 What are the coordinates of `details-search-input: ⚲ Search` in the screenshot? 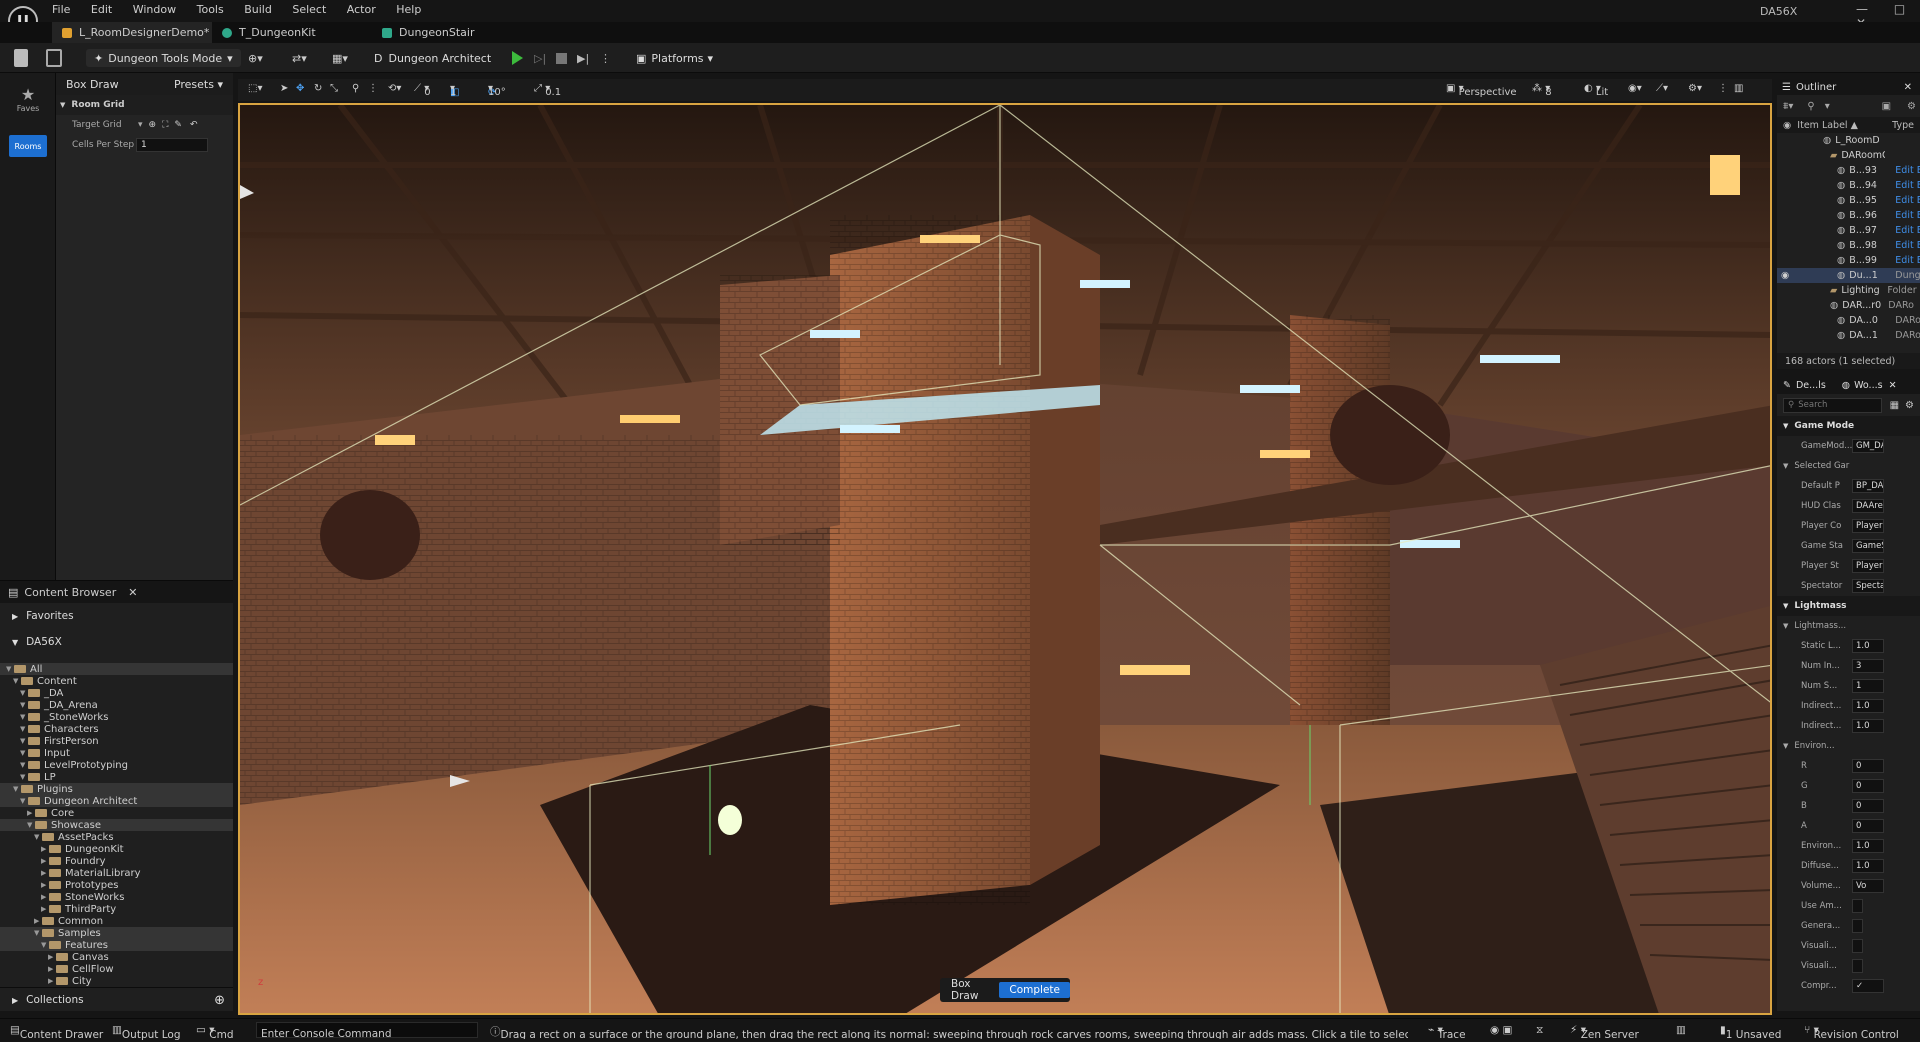 It's located at (1832, 405).